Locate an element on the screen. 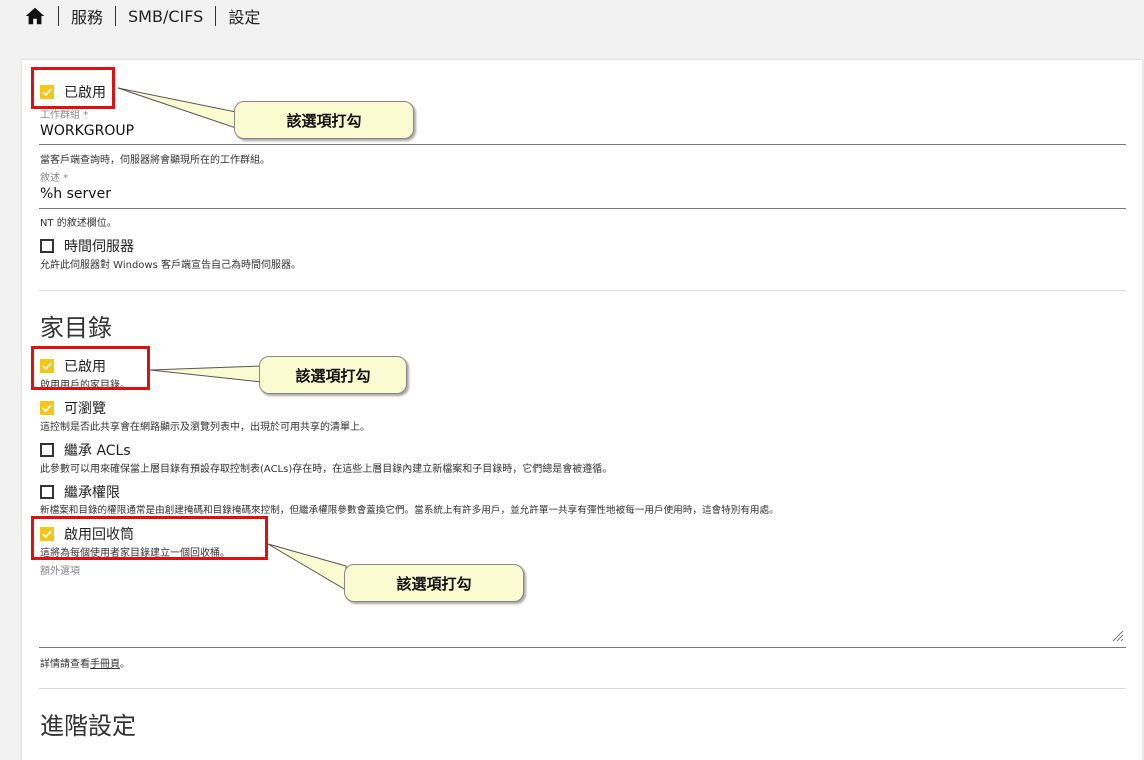  callout-1: 該選項打勾 is located at coordinates (324, 120).